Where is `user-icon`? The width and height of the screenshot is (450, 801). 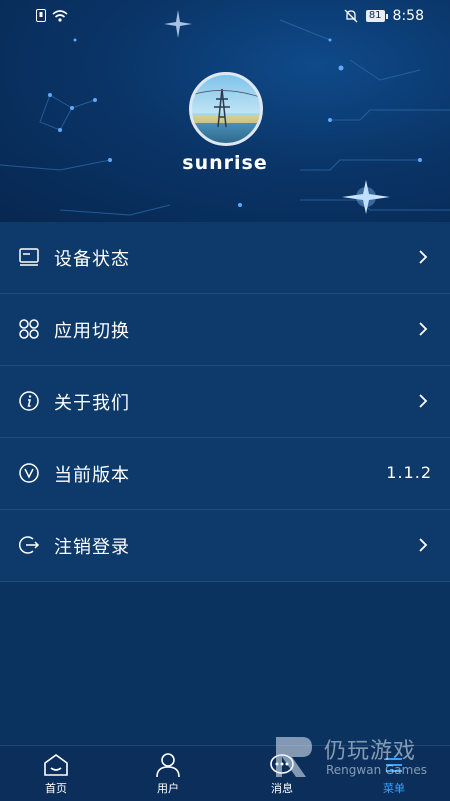
user-icon is located at coordinates (168, 765).